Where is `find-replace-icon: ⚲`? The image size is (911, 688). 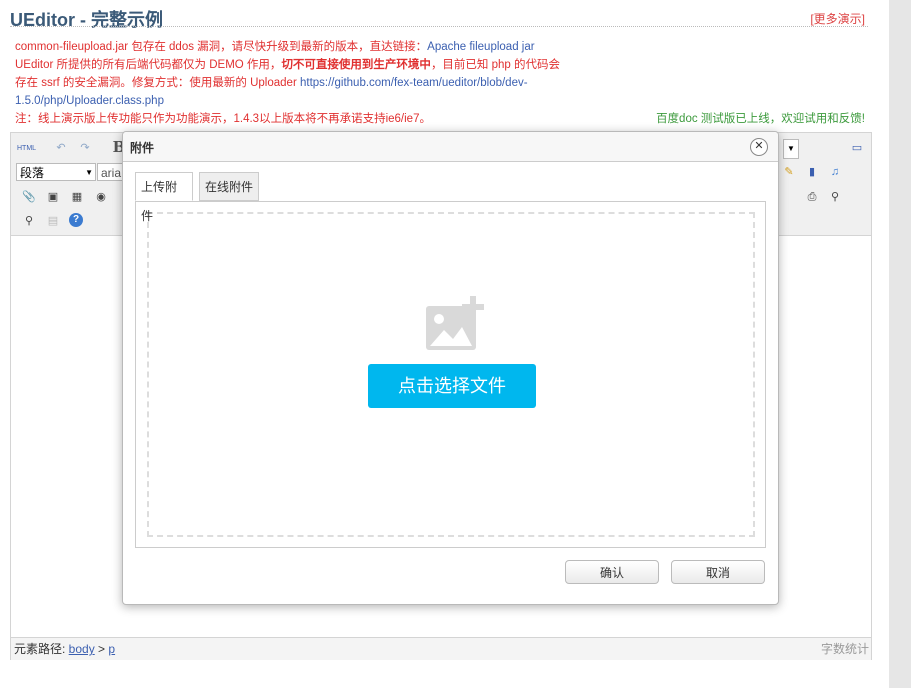
find-replace-icon: ⚲ is located at coordinates (29, 221).